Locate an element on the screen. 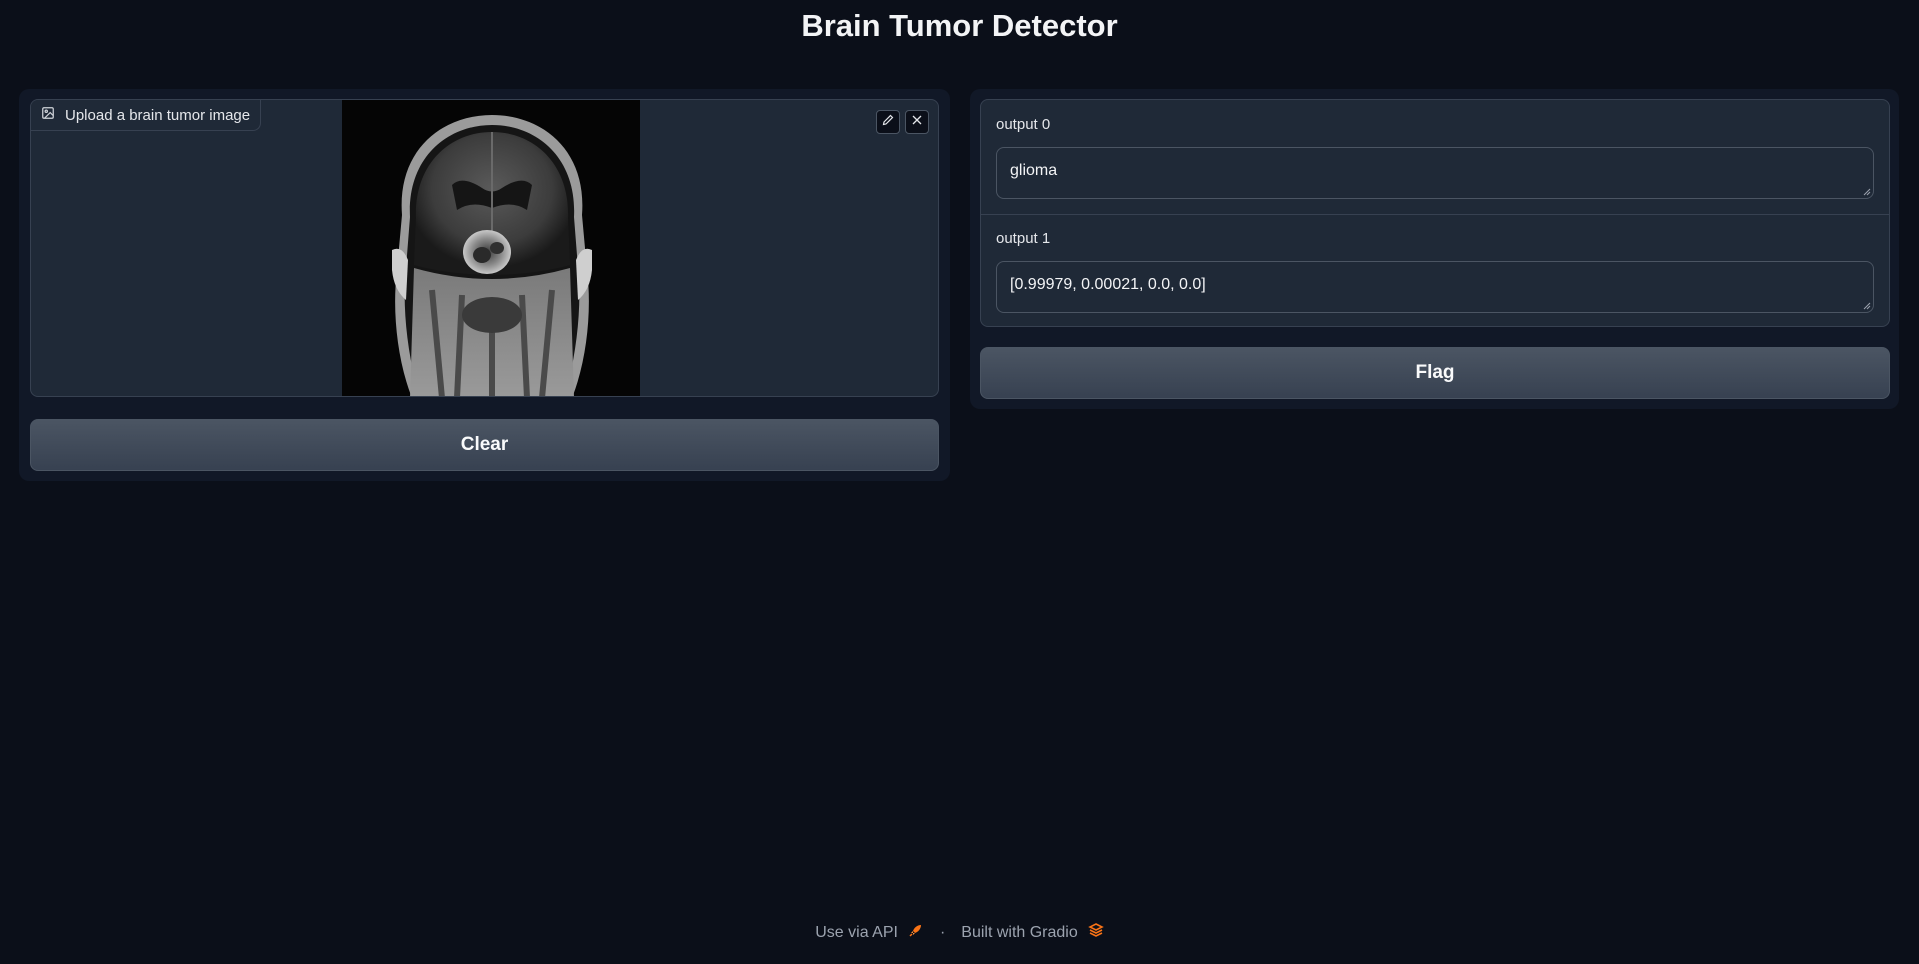  gradio-logo-icon is located at coordinates (1095, 932).